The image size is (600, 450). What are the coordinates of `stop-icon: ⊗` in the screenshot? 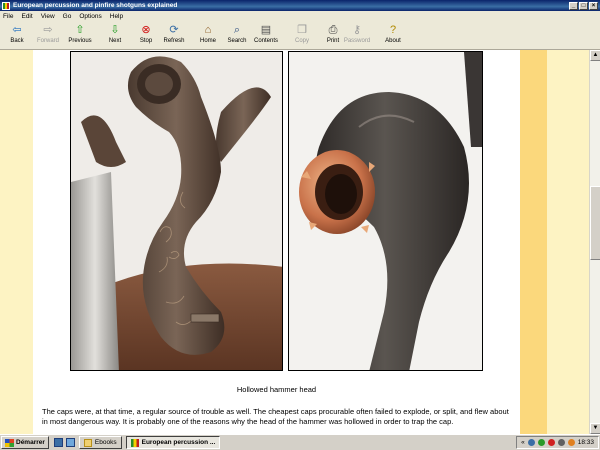 It's located at (146, 30).